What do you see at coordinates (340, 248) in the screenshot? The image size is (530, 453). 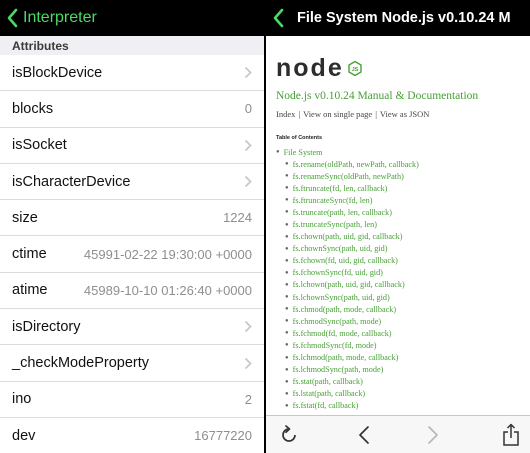 I see `toc-link: fs.chownSync(path, uid, gid)` at bounding box center [340, 248].